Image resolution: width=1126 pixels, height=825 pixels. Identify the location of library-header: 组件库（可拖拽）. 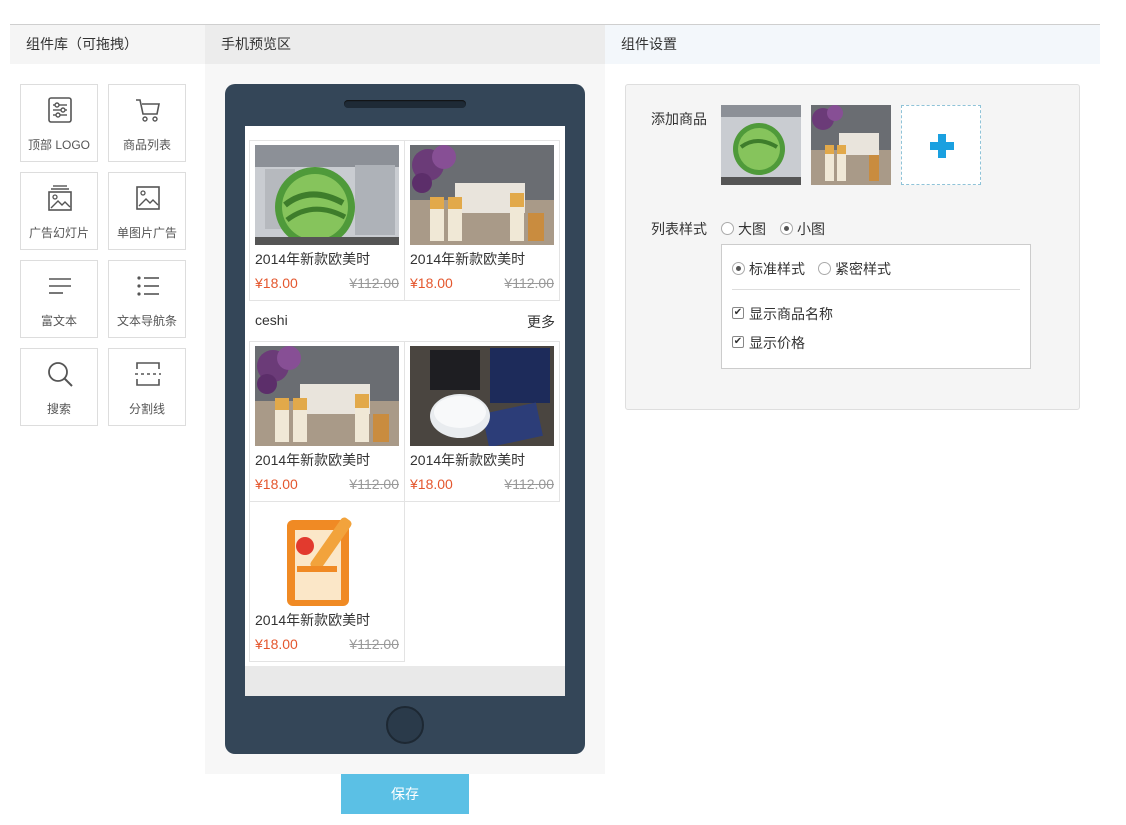
(107, 44).